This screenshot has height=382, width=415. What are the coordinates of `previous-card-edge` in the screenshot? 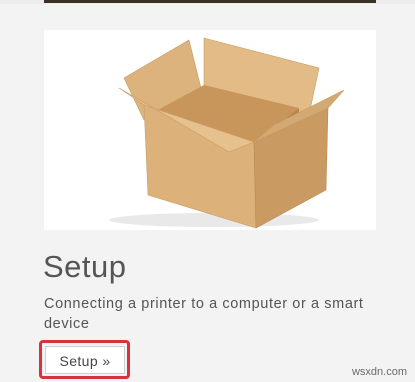 It's located at (207, 2).